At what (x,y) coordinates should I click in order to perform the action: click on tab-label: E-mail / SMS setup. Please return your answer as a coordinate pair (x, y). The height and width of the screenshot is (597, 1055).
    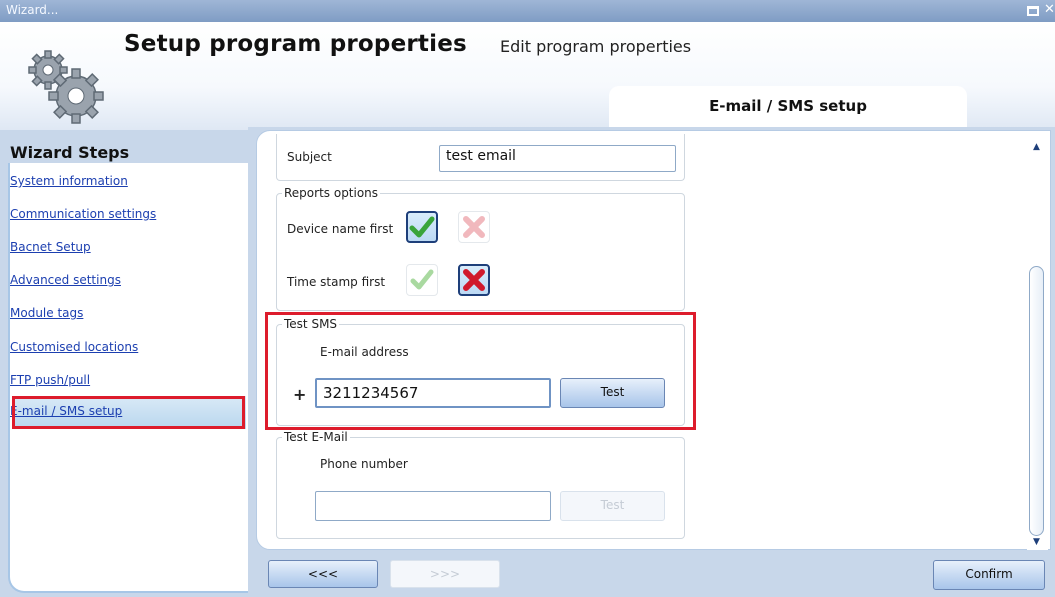
    Looking at the image, I should click on (788, 106).